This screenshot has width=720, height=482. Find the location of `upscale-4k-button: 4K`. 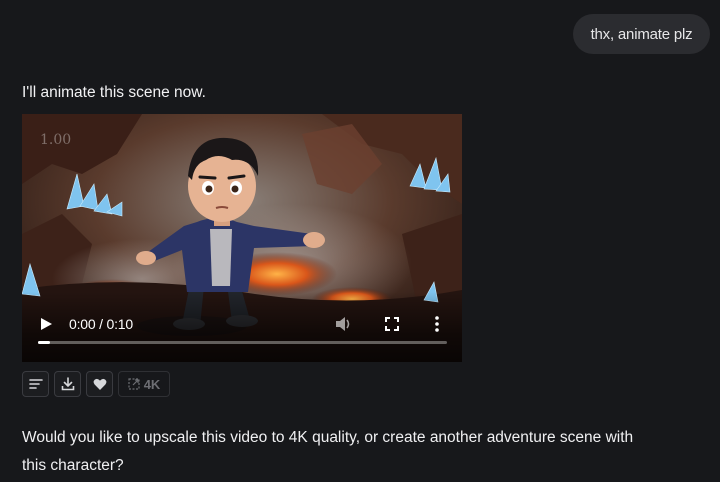

upscale-4k-button: 4K is located at coordinates (144, 384).